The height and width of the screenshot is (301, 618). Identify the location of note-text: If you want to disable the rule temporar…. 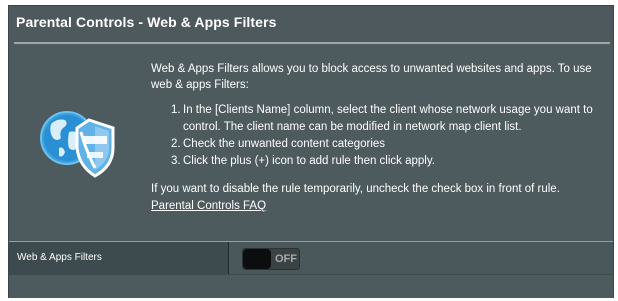
(355, 189).